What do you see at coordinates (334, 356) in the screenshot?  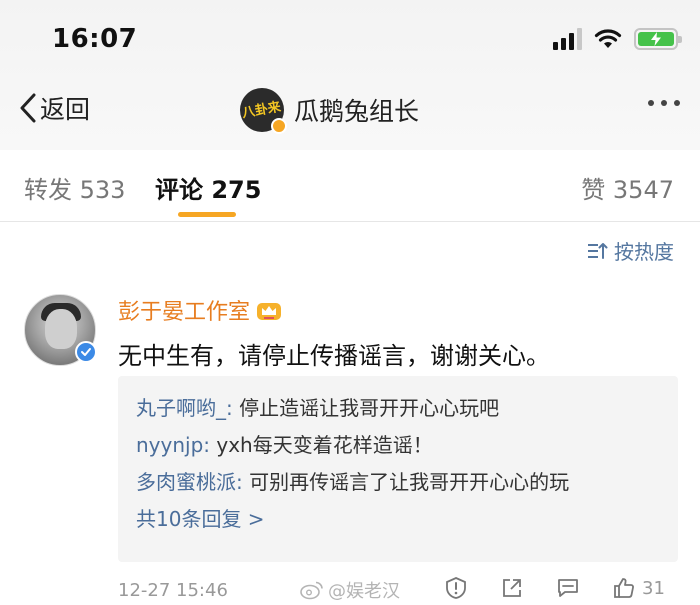 I see `comment-text: 无中生有，请停止传播谣言，谢谢关心。` at bounding box center [334, 356].